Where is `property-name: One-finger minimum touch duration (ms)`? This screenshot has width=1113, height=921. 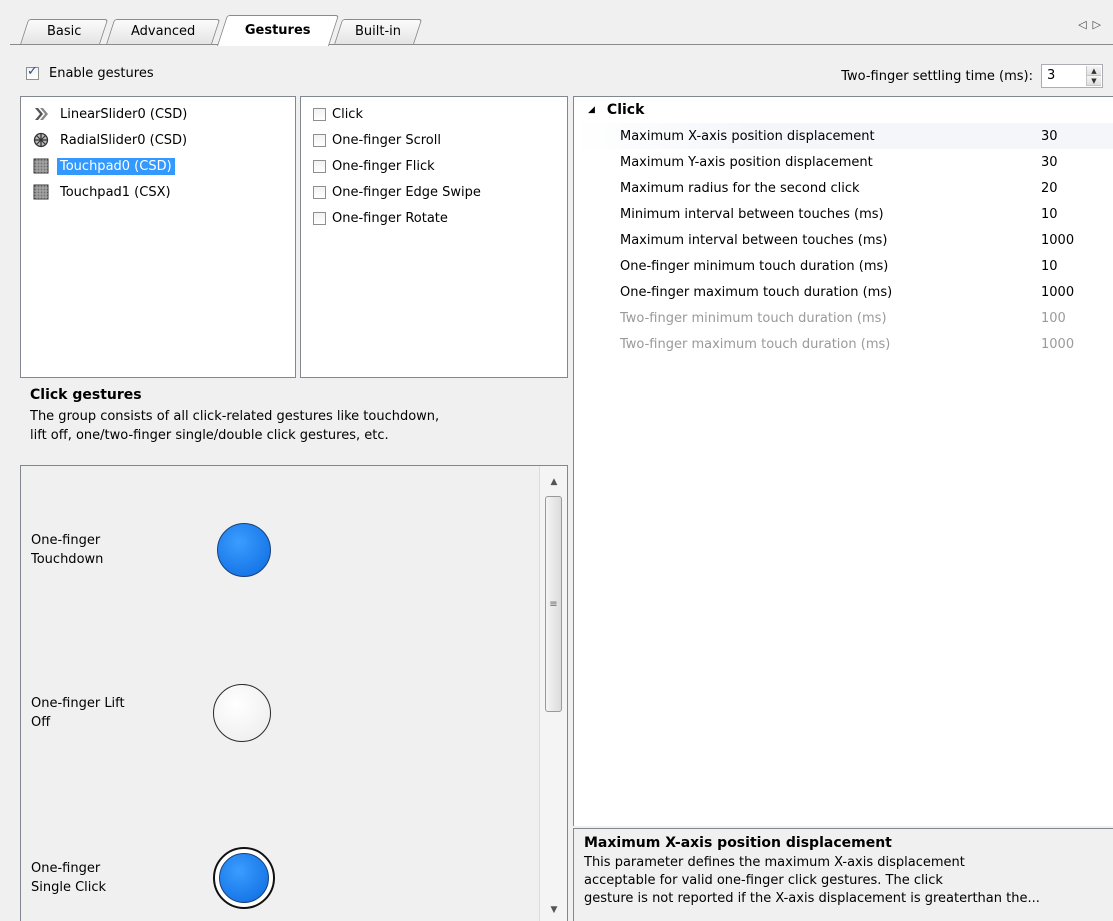
property-name: One-finger minimum touch duration (ms) is located at coordinates (754, 266).